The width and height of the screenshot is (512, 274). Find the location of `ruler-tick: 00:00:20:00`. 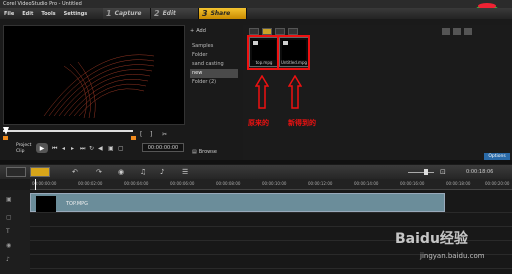

ruler-tick: 00:00:20:00 is located at coordinates (497, 183).